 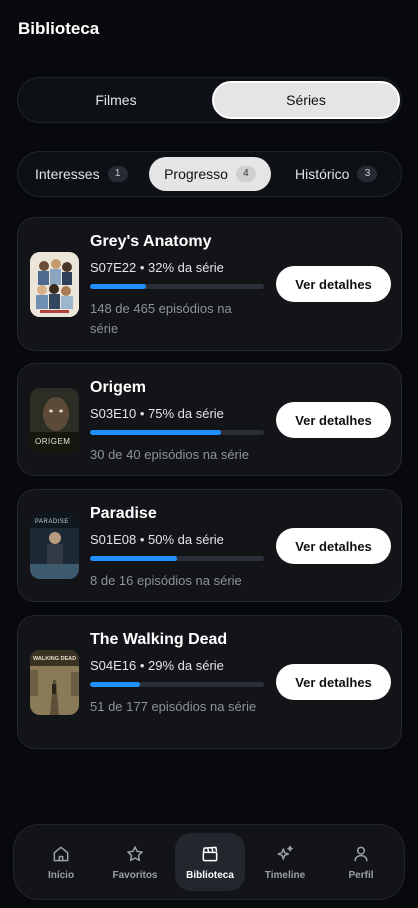 What do you see at coordinates (196, 174) in the screenshot?
I see `tab-label: Progresso` at bounding box center [196, 174].